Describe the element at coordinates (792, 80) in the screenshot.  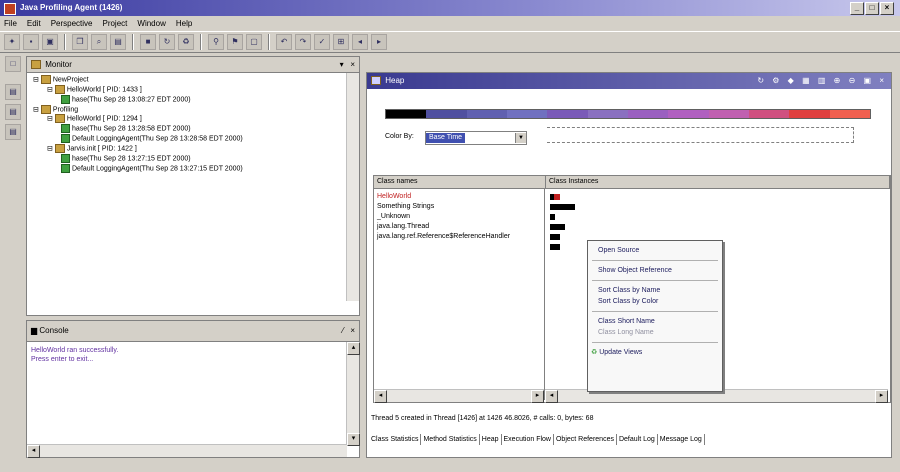
I see `filter-icon: ◆` at that location.